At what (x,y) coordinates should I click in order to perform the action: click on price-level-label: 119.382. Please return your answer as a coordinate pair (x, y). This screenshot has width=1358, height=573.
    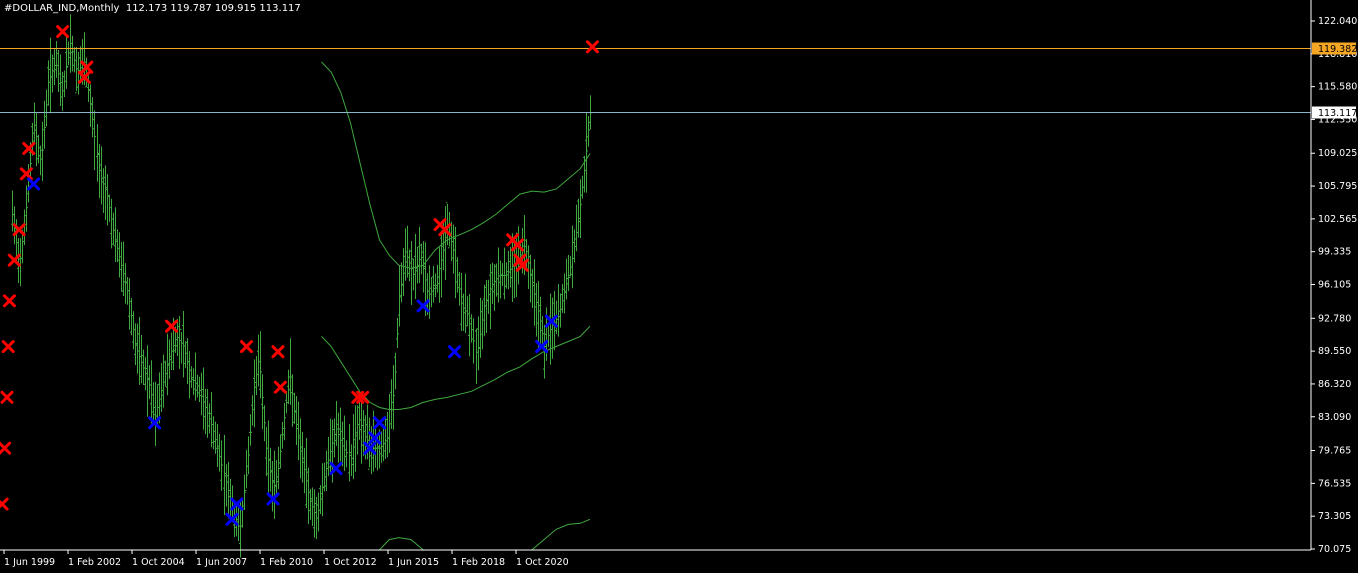
    Looking at the image, I should click on (1337, 49).